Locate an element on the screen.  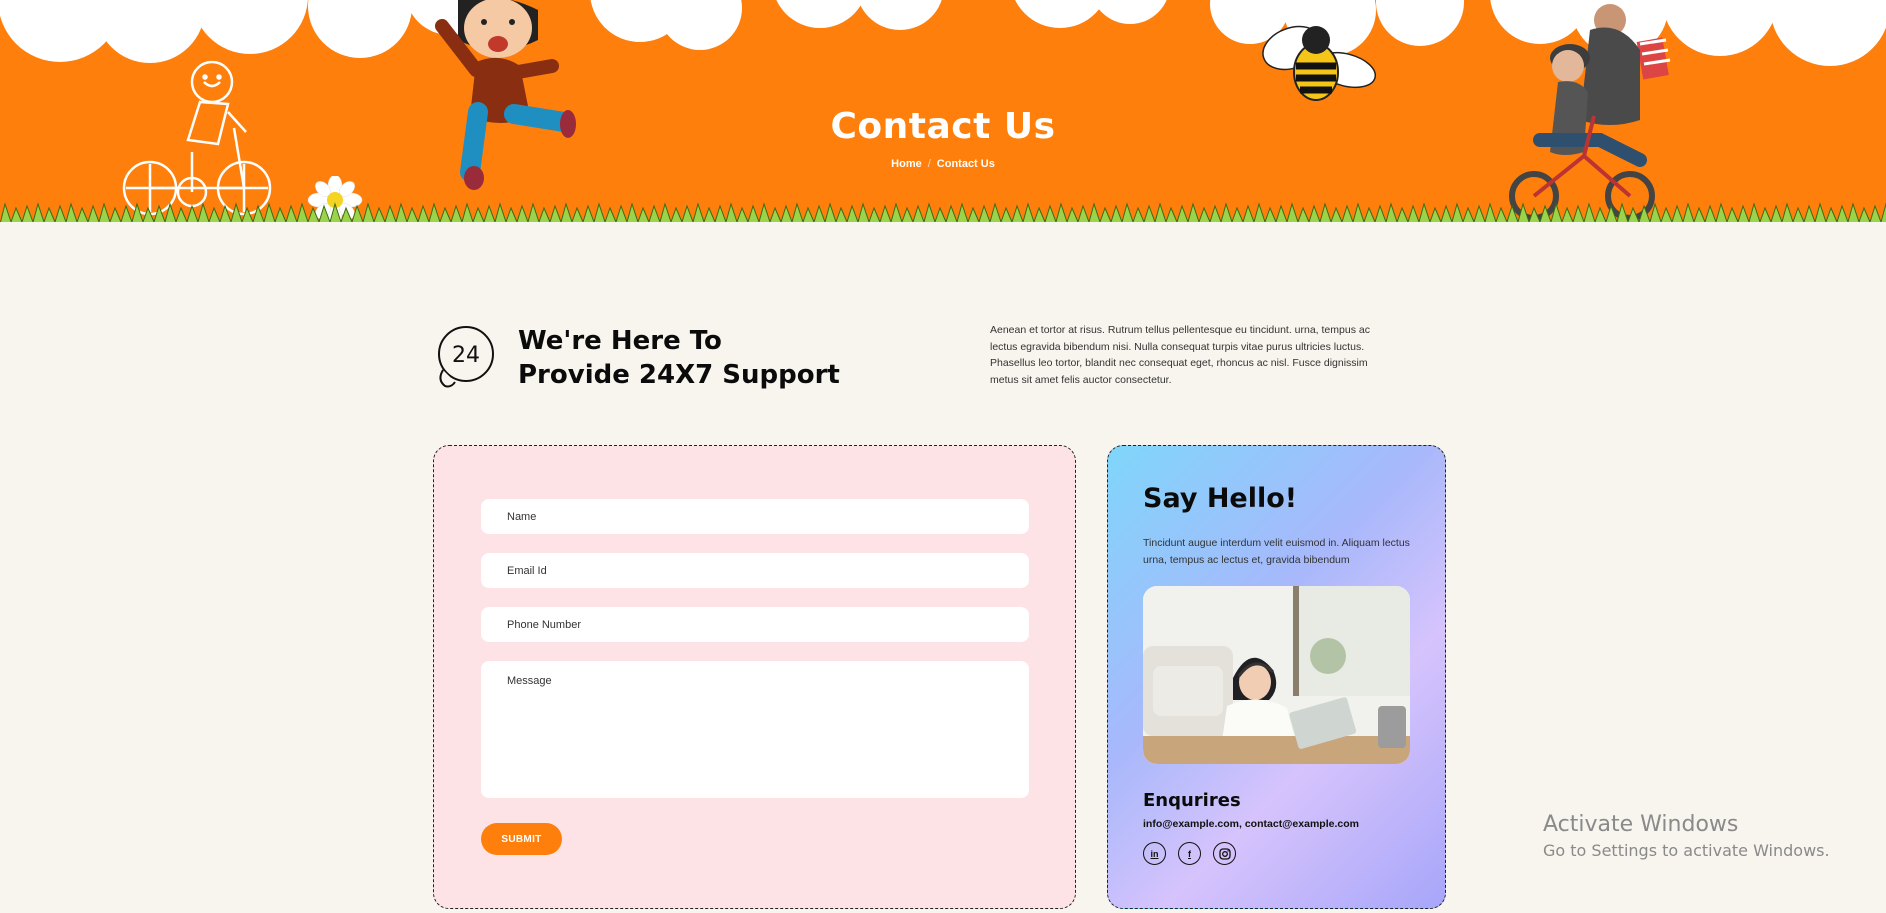
say-hello-title: Say Hello! is located at coordinates (1220, 498).